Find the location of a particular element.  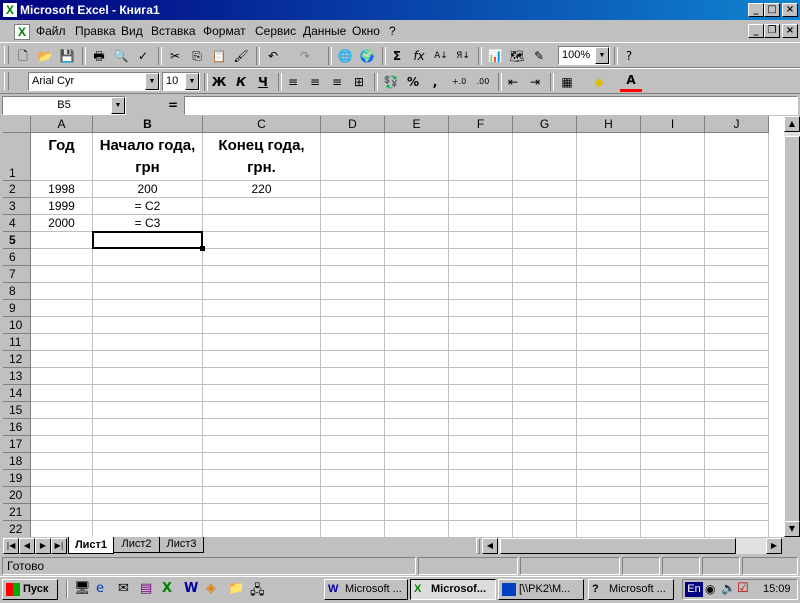

row-header: 5 is located at coordinates (17, 240).